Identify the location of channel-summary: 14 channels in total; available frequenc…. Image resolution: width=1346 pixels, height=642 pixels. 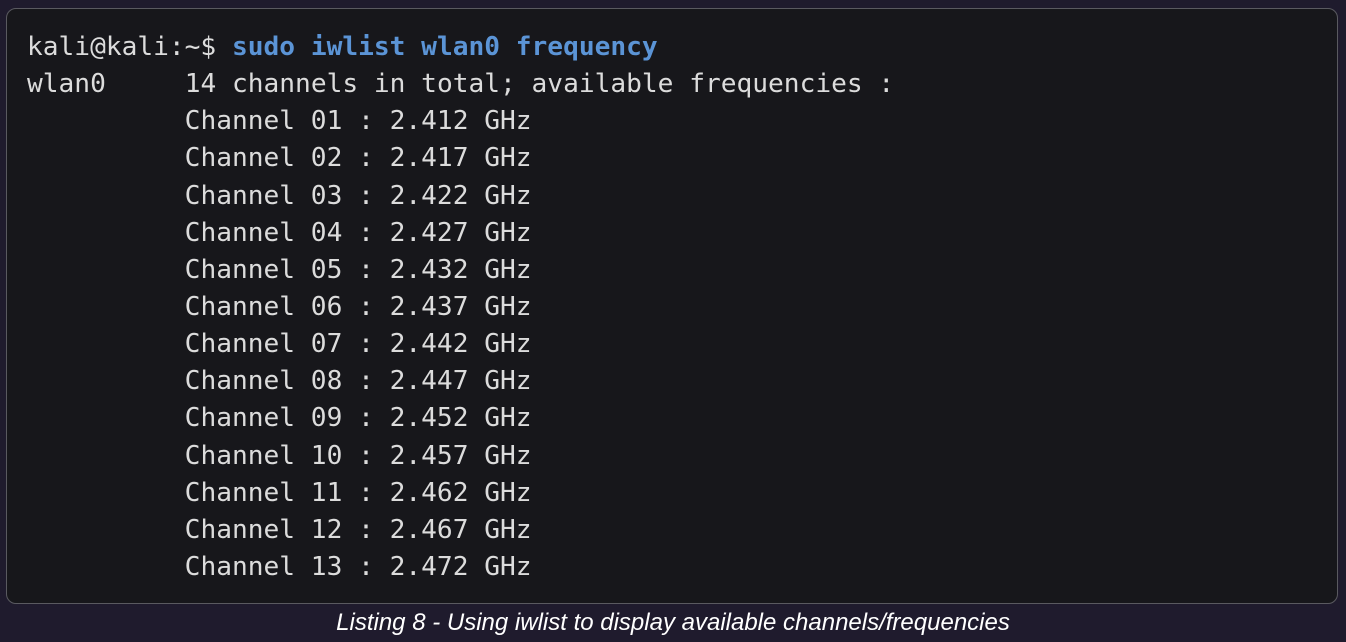
(539, 84).